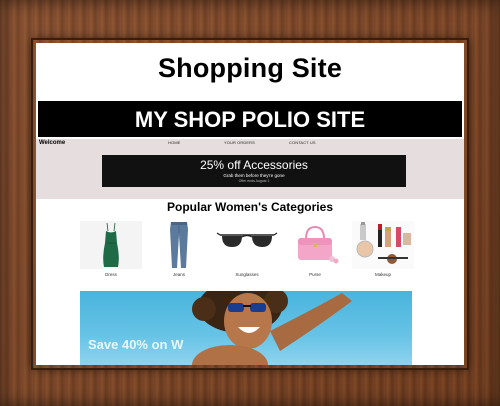 Image resolution: width=500 pixels, height=406 pixels. I want to click on nav-orders-link: YOUR ORDERS, so click(239, 142).